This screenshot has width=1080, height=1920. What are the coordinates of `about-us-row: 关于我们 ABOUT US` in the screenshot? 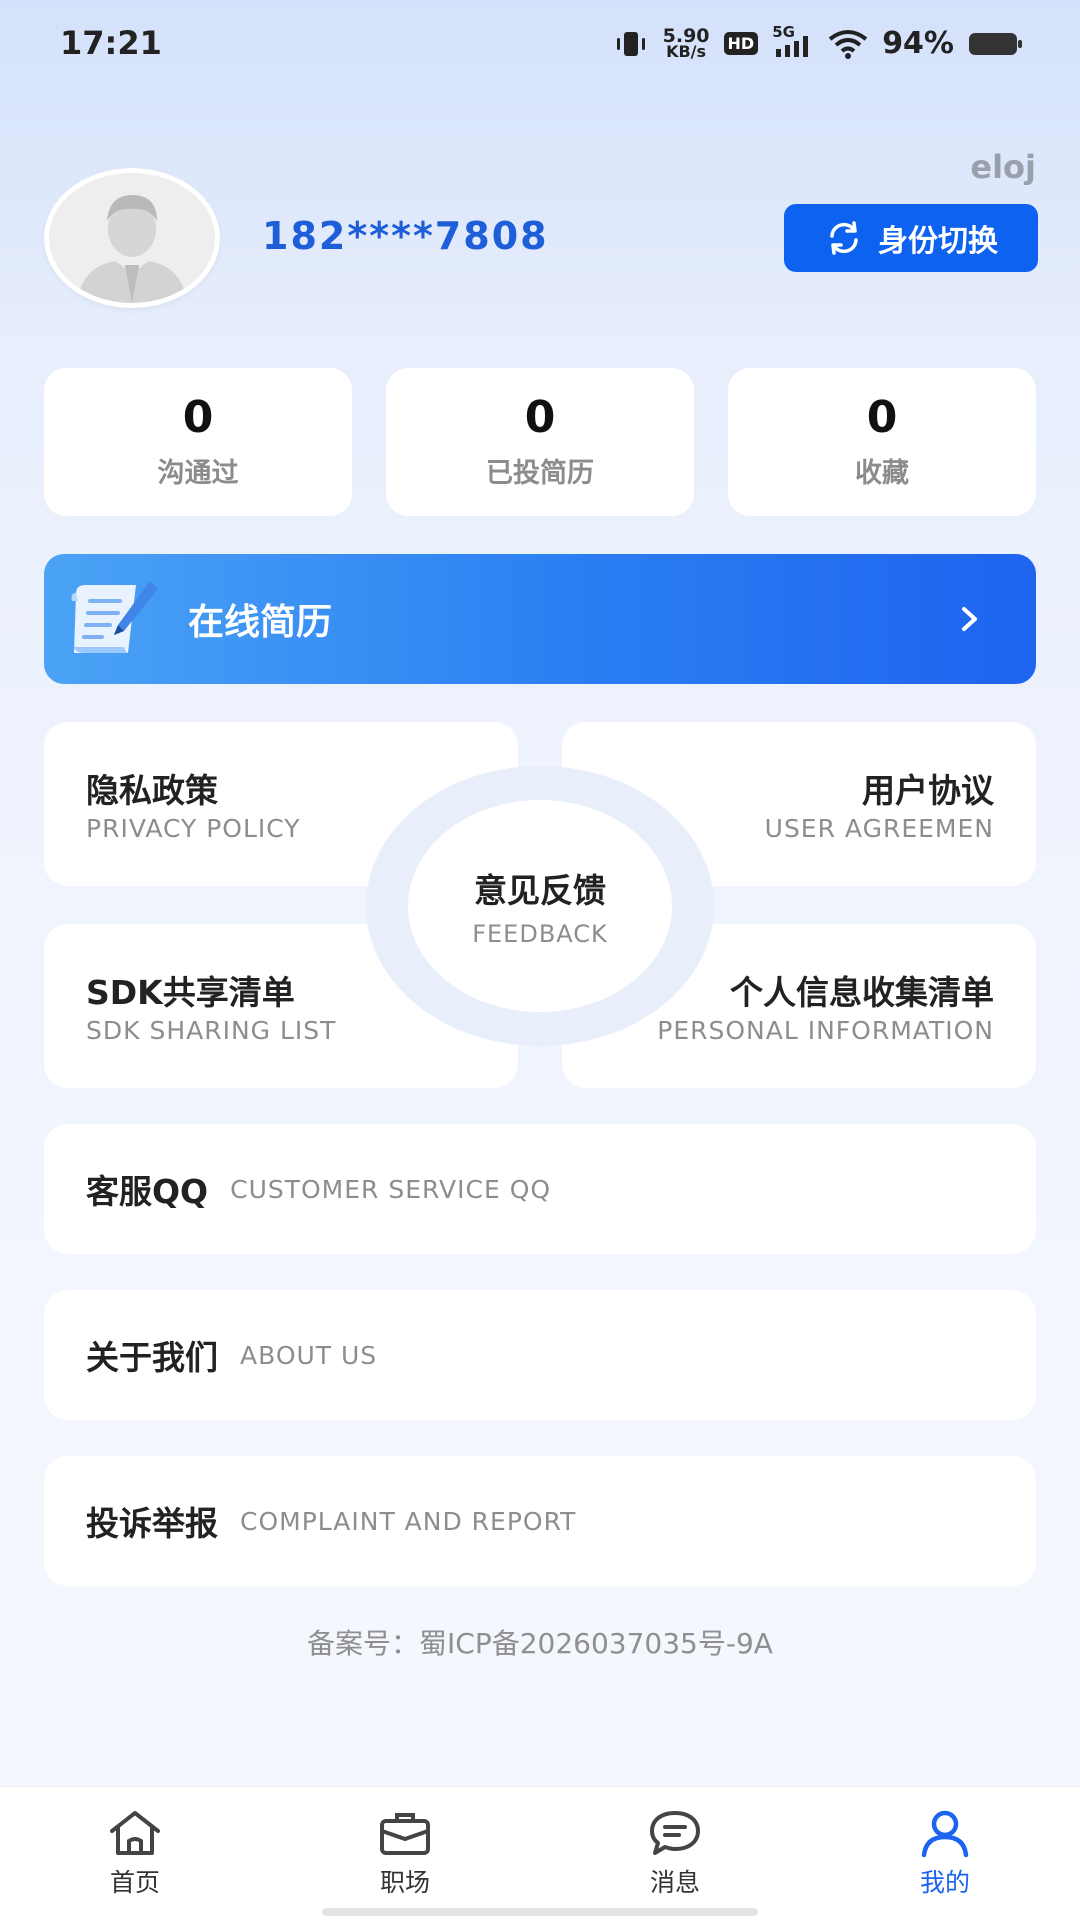 It's located at (540, 1355).